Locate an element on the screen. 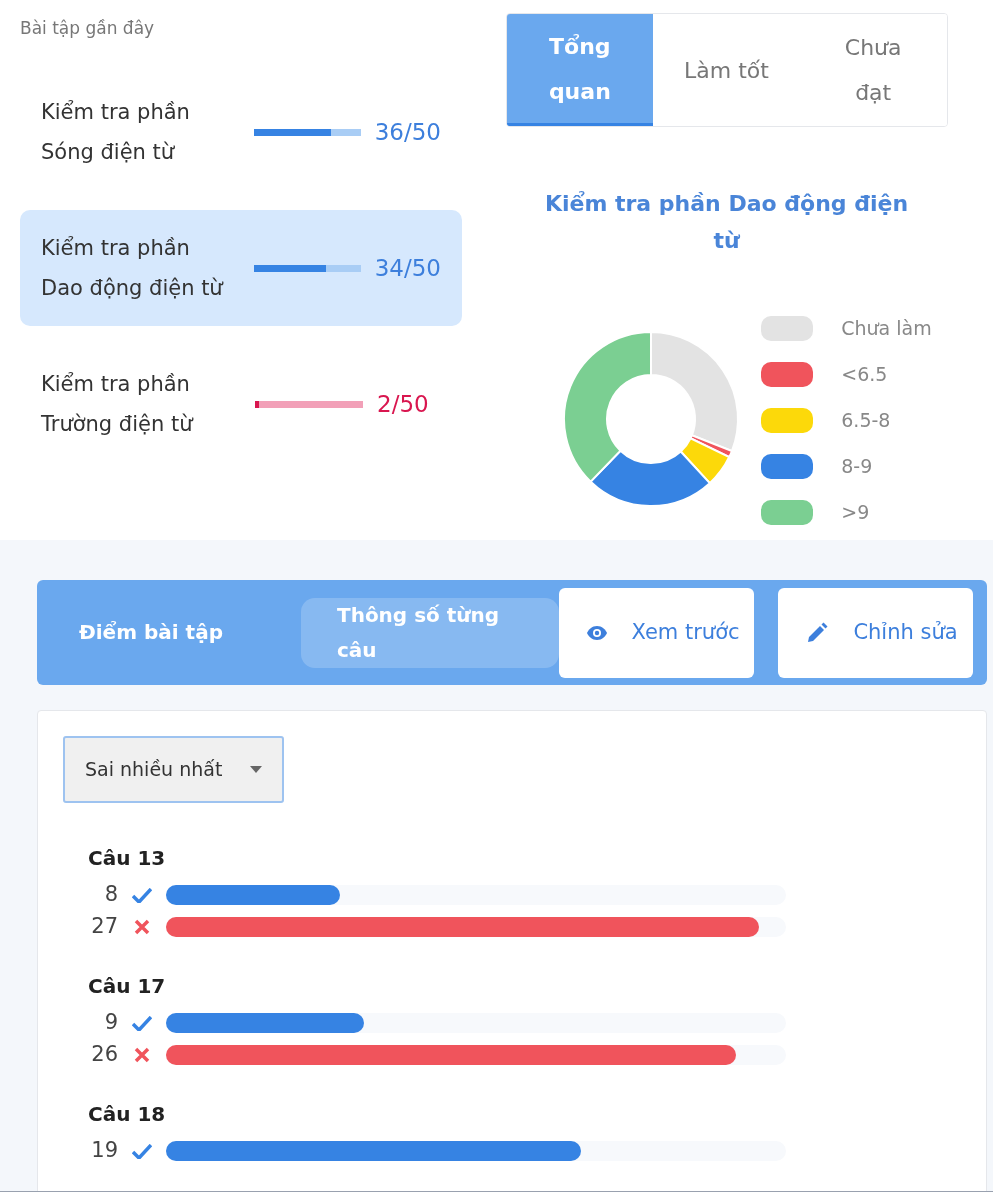 This screenshot has height=1200, width=993. tab: Tổng quan is located at coordinates (580, 70).